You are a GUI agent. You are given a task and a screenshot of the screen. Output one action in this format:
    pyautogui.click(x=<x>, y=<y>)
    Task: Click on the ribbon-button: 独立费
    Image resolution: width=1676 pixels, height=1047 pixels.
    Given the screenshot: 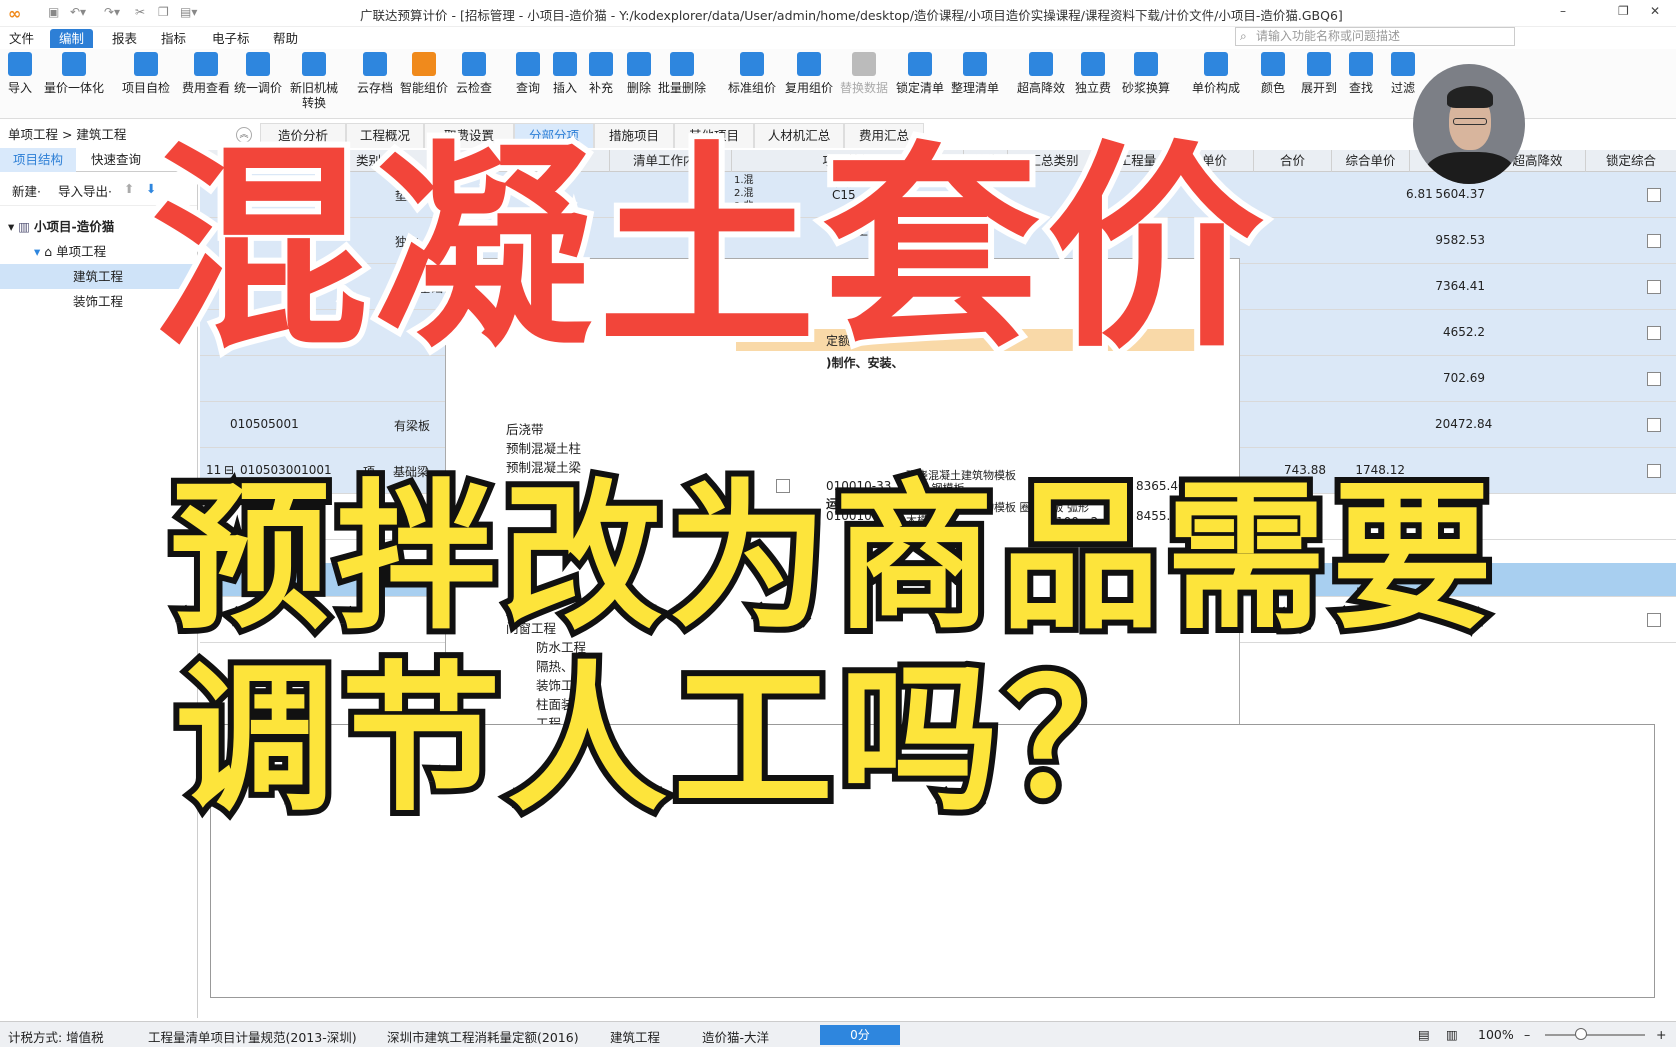 What is the action you would take?
    pyautogui.click(x=1093, y=74)
    